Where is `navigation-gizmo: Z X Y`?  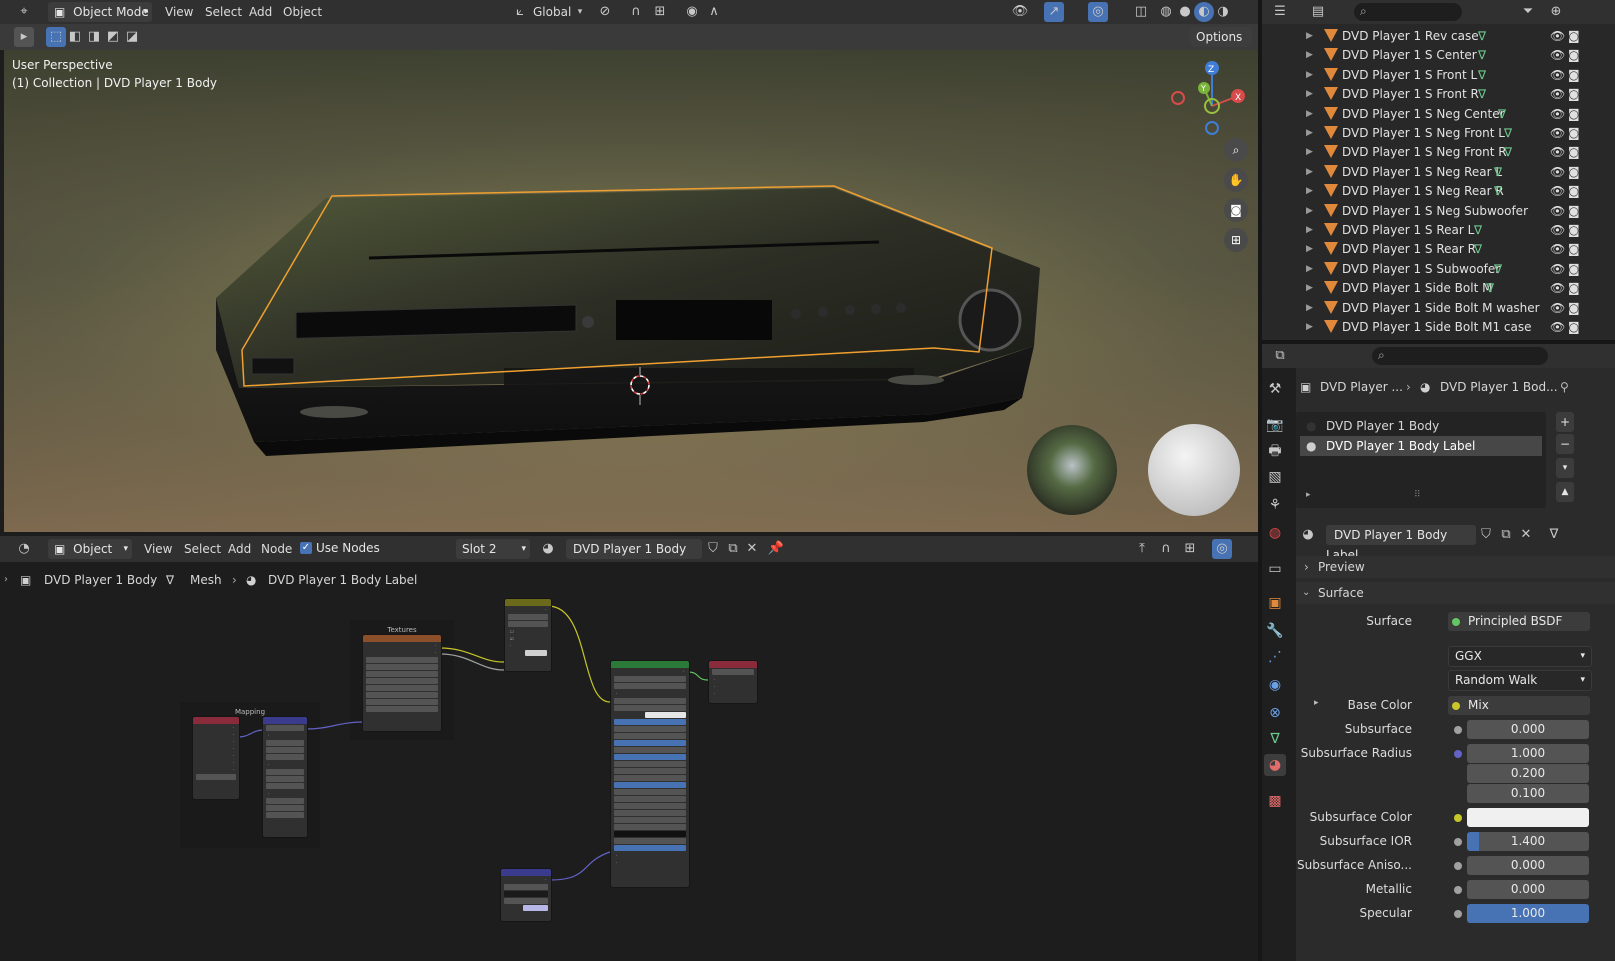
navigation-gizmo: Z X Y is located at coordinates (1211, 101).